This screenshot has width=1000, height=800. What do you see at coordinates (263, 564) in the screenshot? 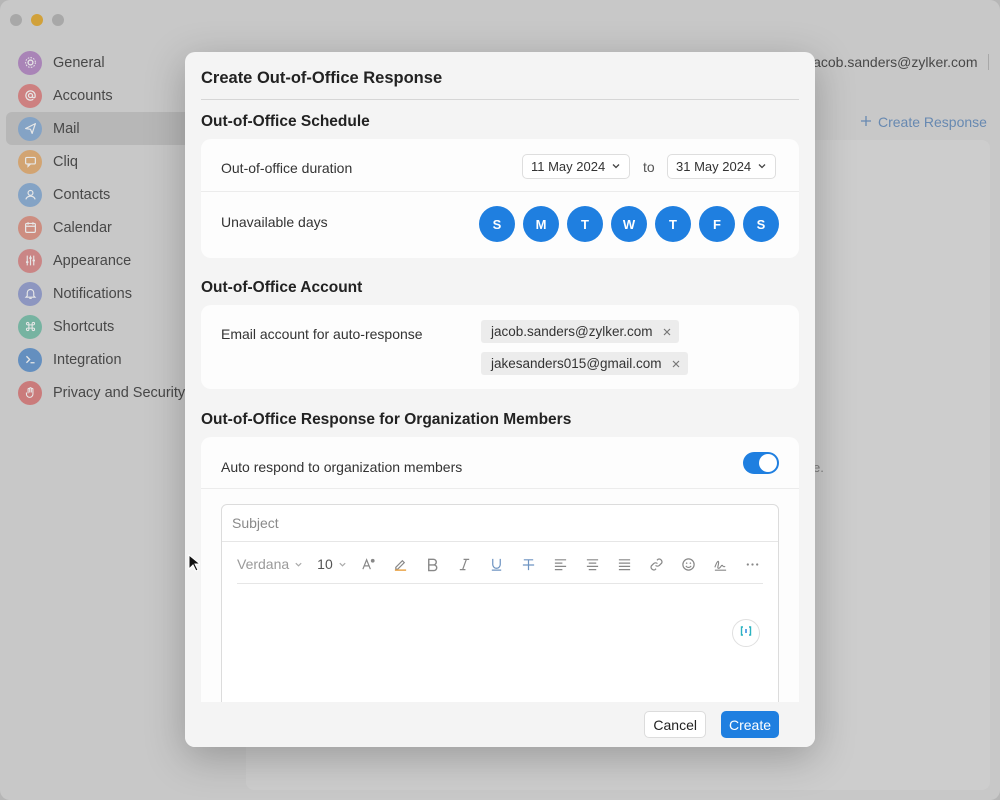
I see `font-family-value: Verdana` at bounding box center [263, 564].